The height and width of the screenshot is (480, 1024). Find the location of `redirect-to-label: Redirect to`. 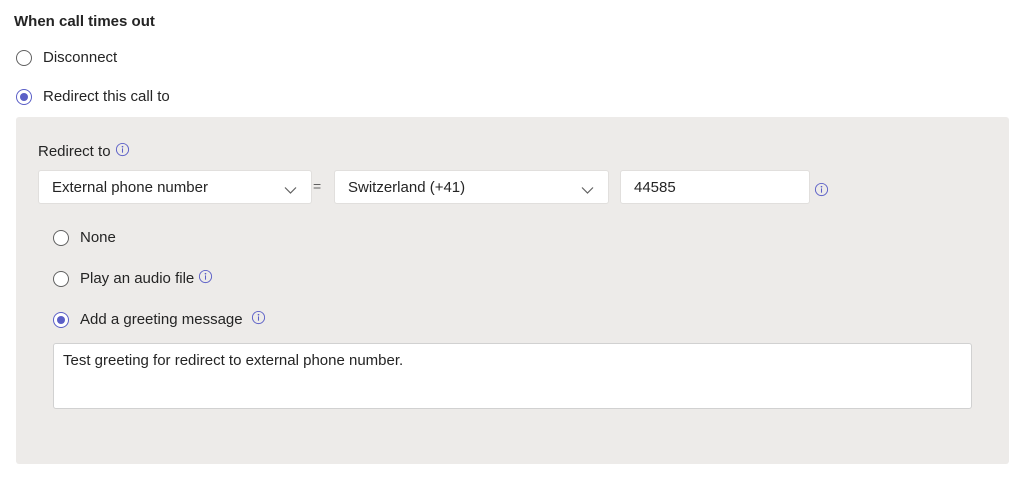

redirect-to-label: Redirect to is located at coordinates (84, 151).